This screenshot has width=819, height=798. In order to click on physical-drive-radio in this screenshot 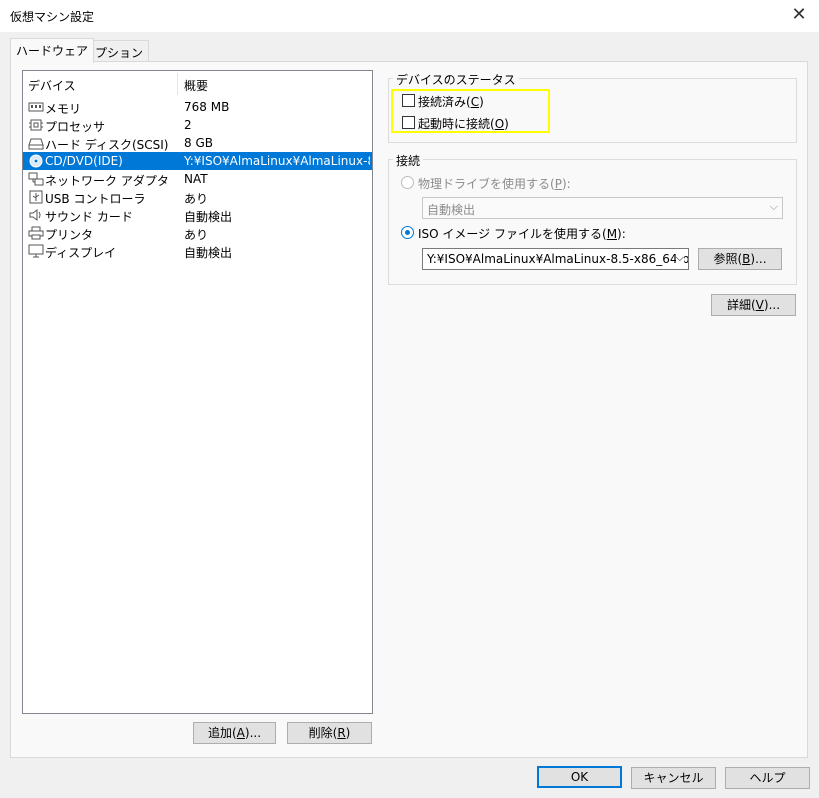, I will do `click(407, 182)`.